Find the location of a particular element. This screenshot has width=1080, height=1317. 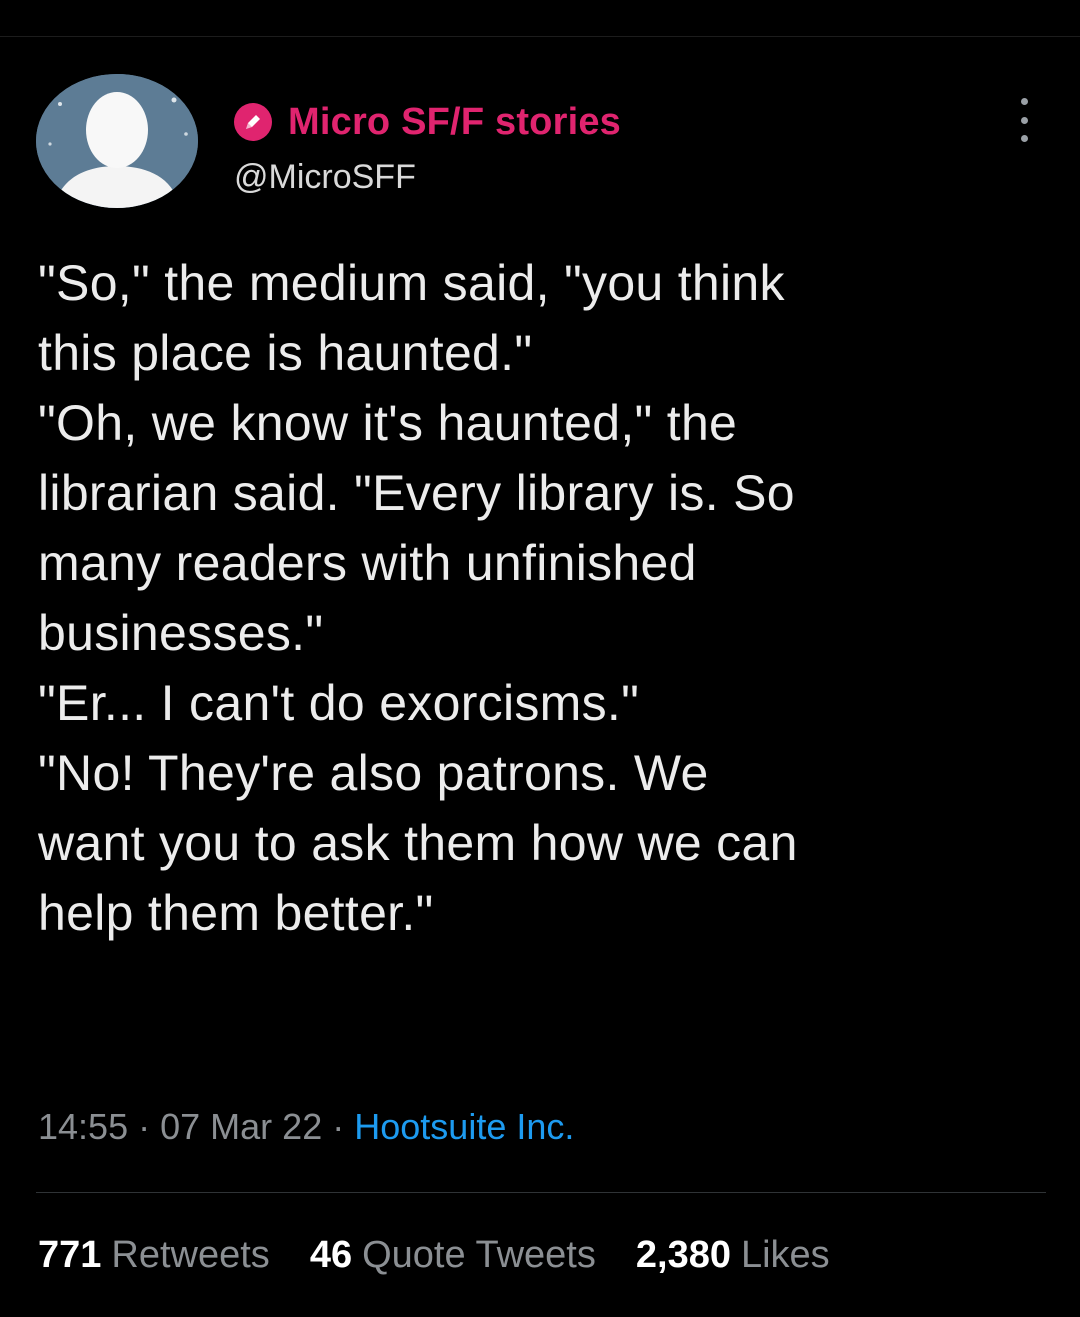

quote-tweets-label: Quote Tweets is located at coordinates (479, 1255).